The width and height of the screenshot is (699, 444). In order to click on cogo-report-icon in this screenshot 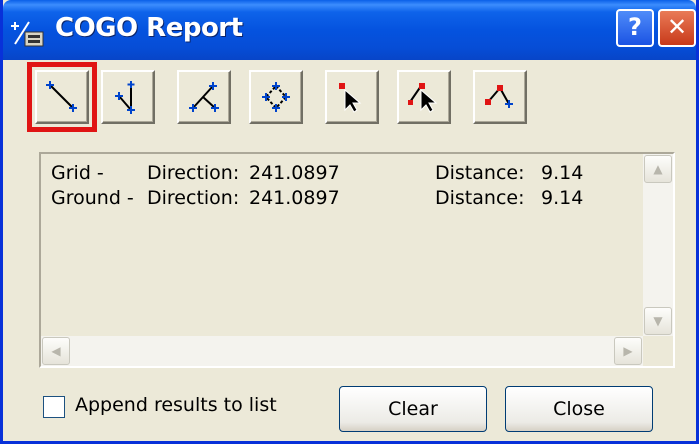, I will do `click(27, 34)`.